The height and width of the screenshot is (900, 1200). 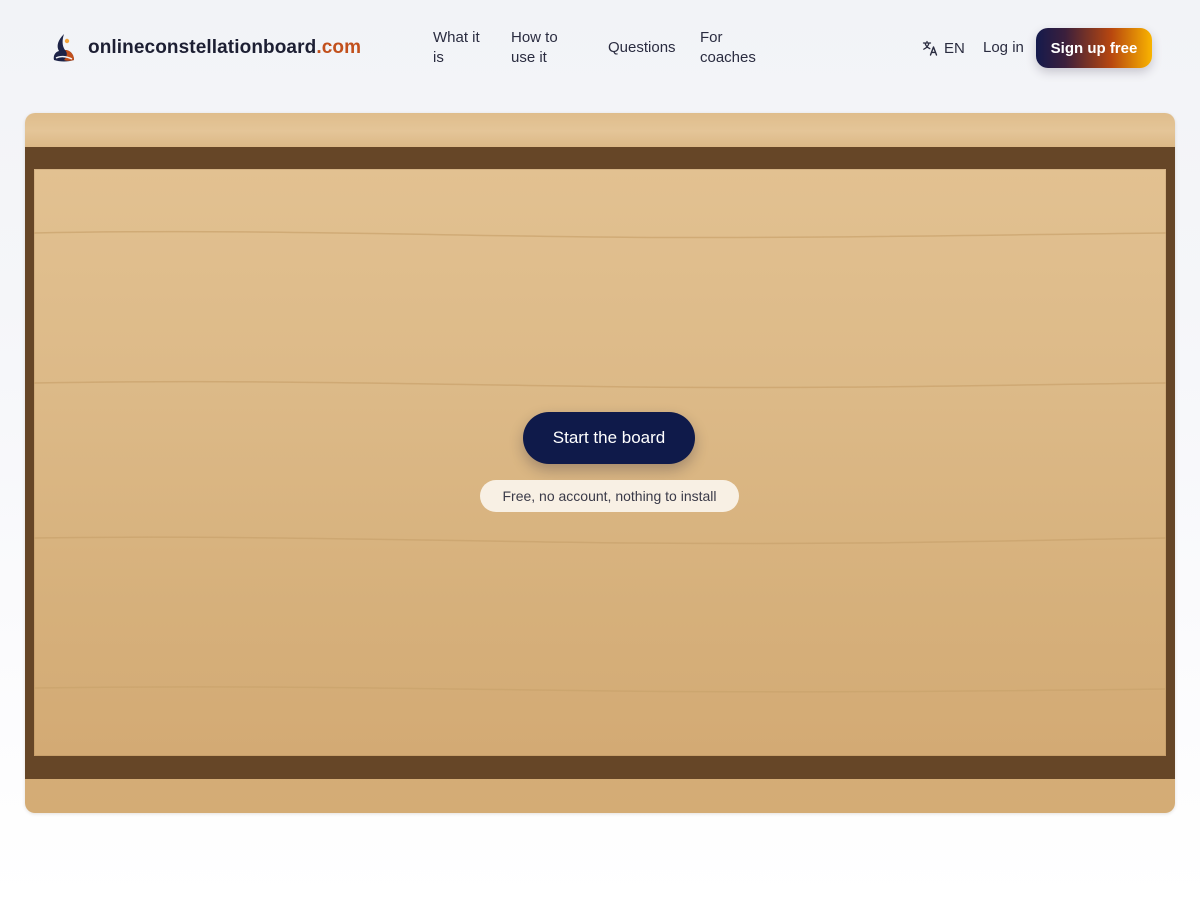 I want to click on brand-tld: .com, so click(x=339, y=47).